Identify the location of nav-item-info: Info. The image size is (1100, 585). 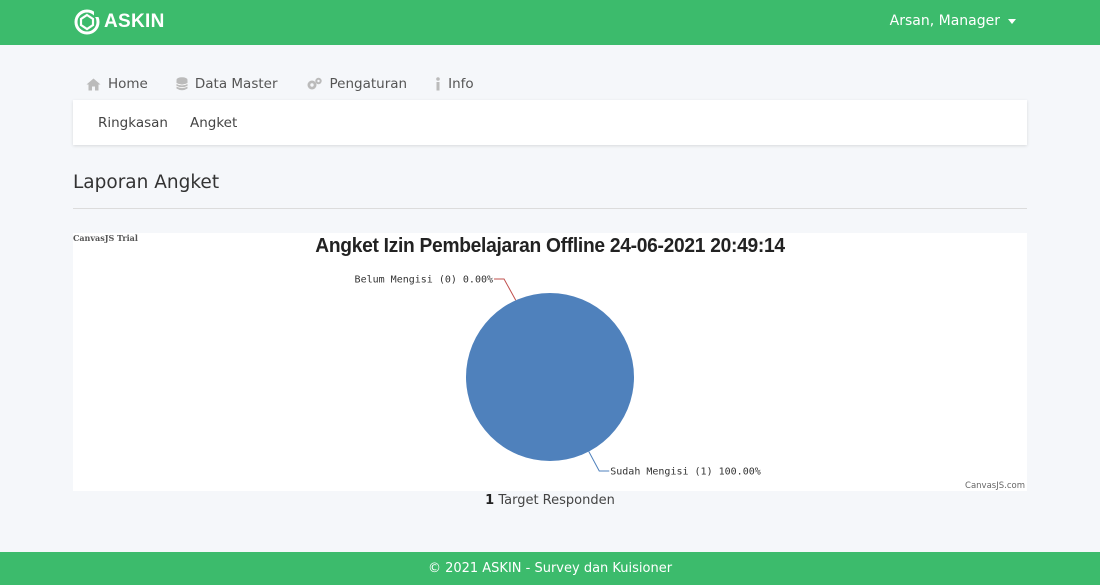
(454, 84).